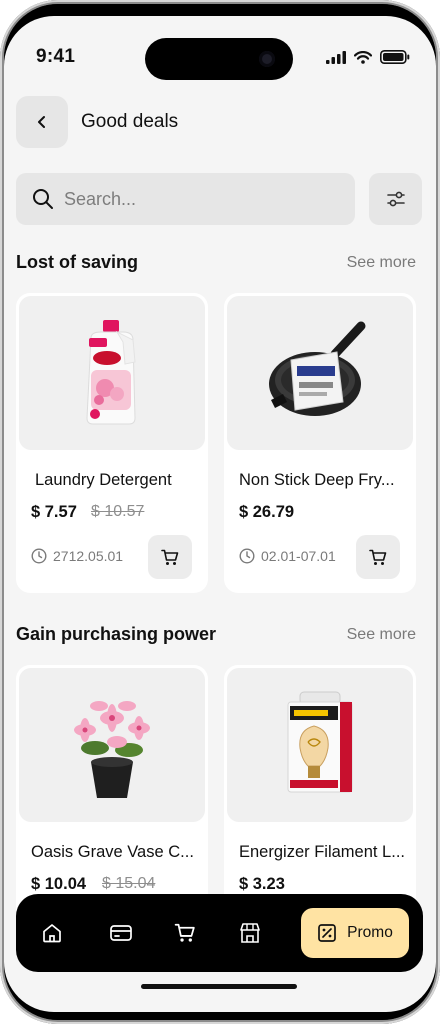  What do you see at coordinates (219, 933) in the screenshot?
I see `bottom-nav: Promo` at bounding box center [219, 933].